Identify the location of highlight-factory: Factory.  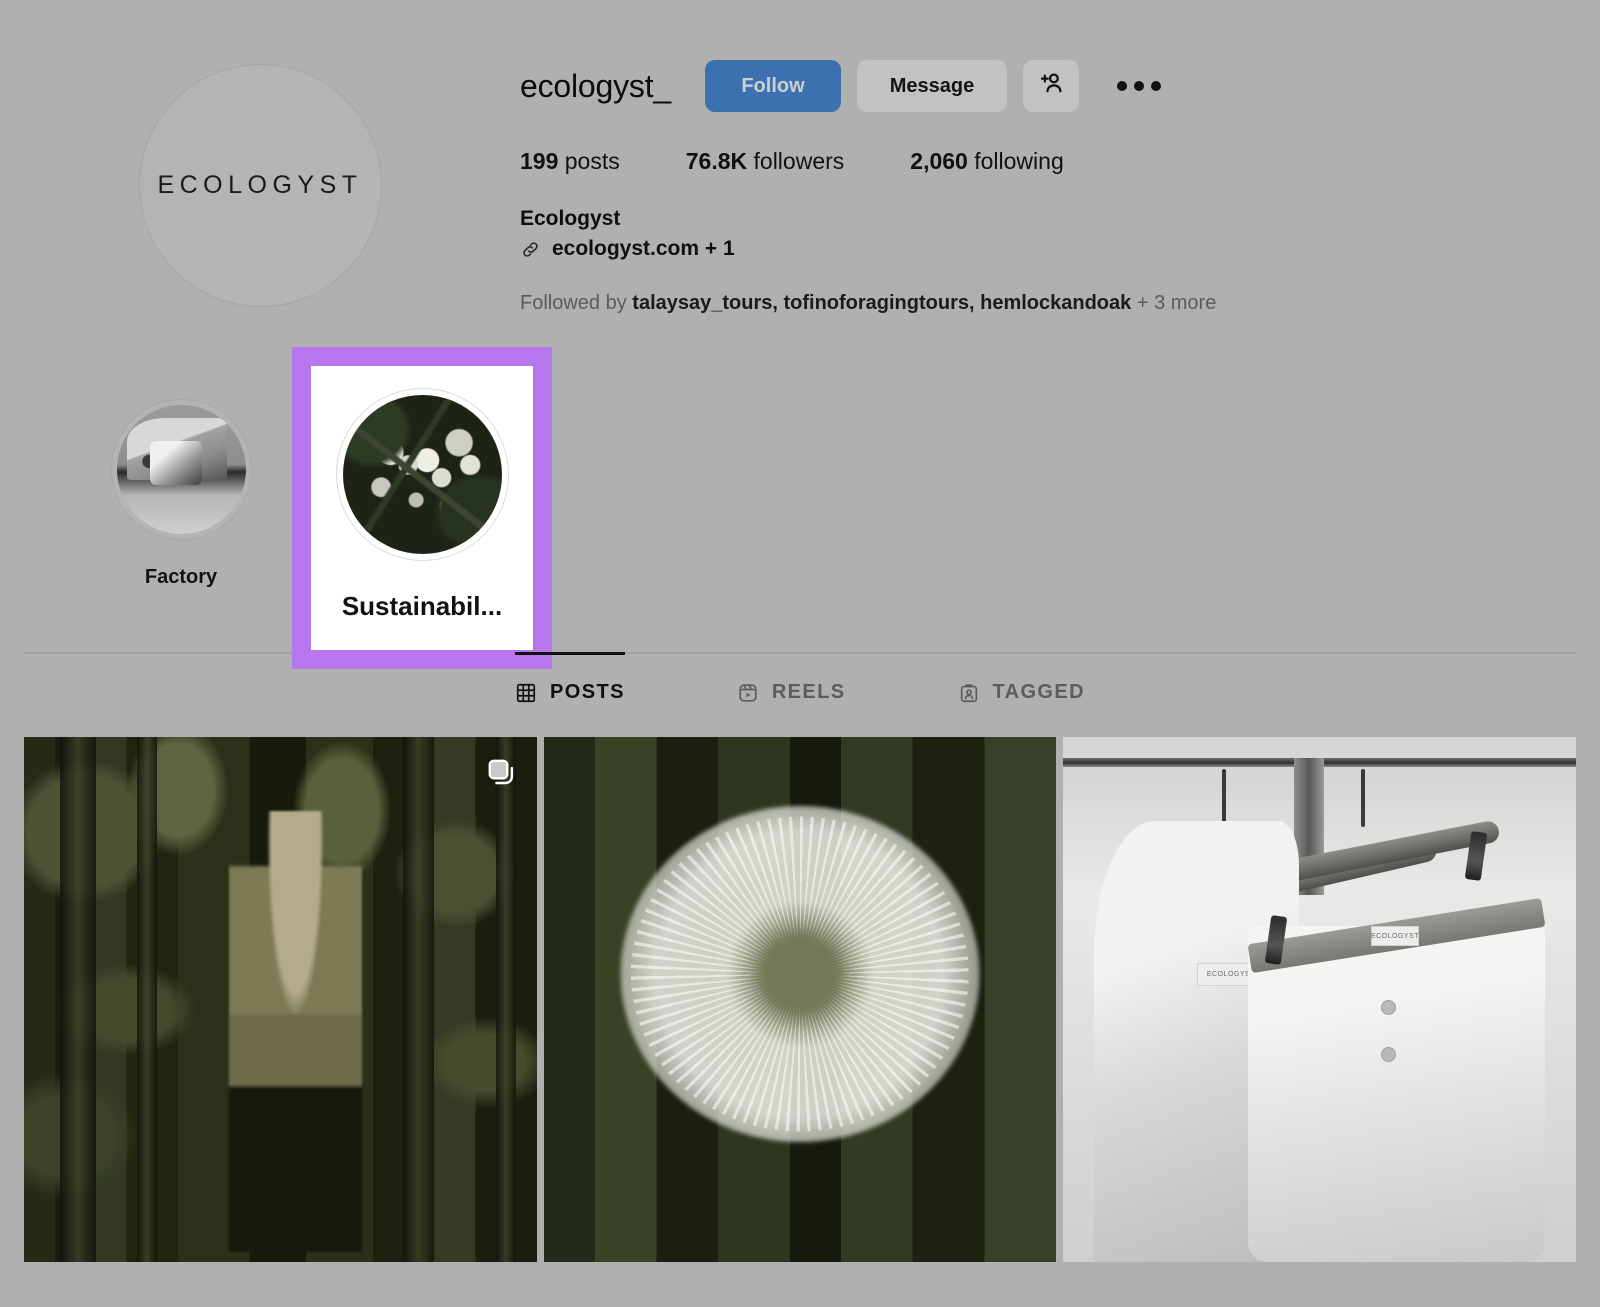
(181, 463).